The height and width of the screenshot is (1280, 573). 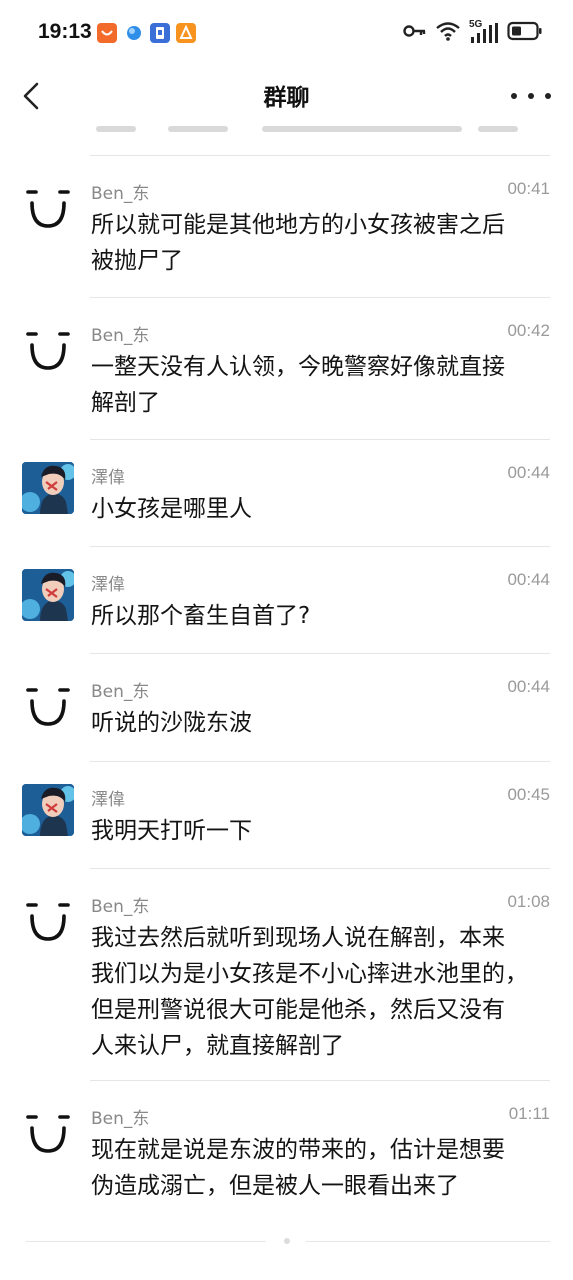 What do you see at coordinates (525, 33) in the screenshot?
I see `battery-icon` at bounding box center [525, 33].